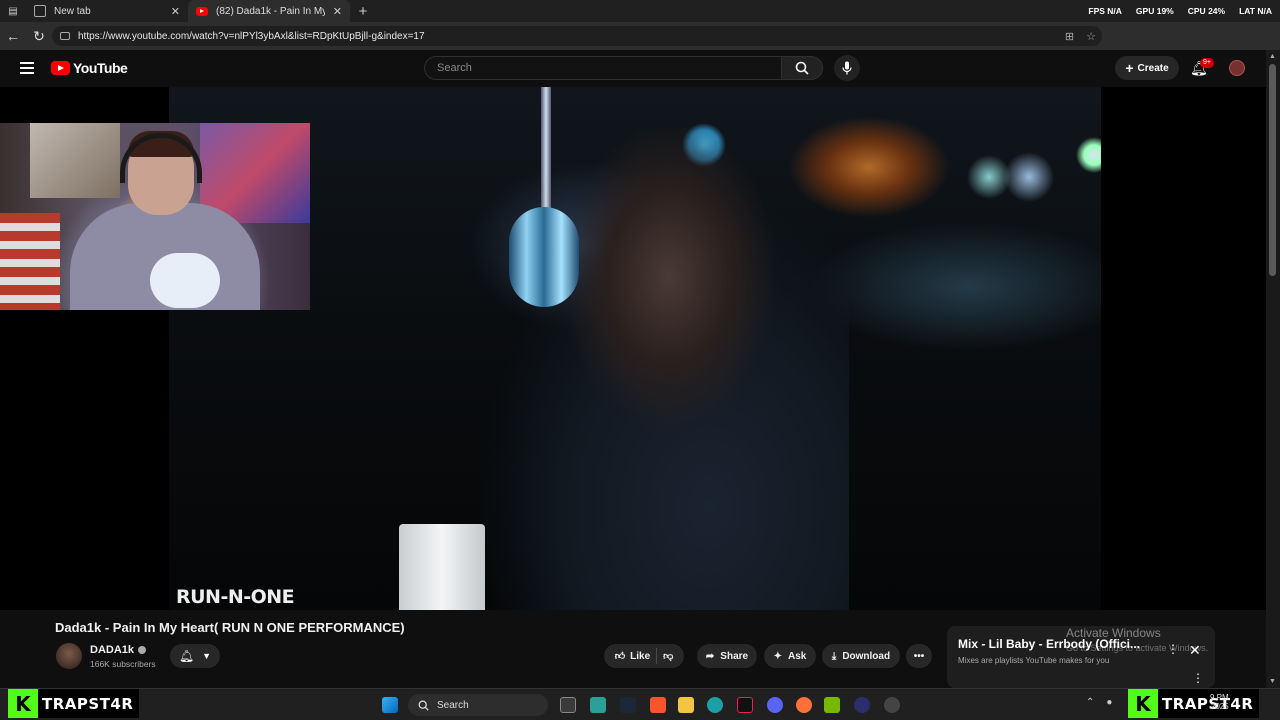  I want to click on menu-hamburger-icon, so click(27, 68).